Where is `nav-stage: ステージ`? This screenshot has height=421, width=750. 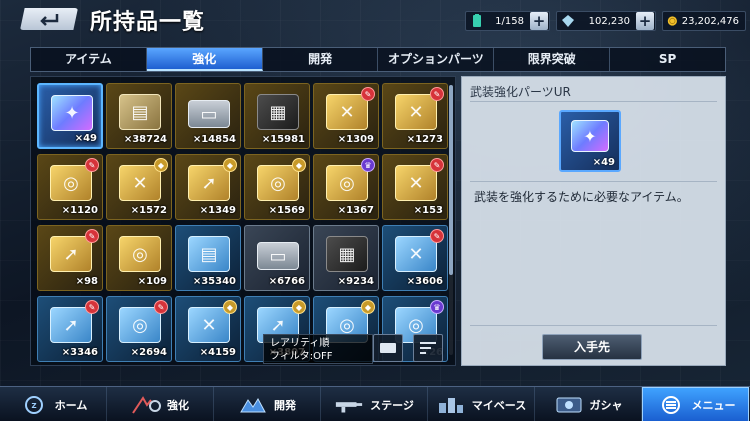
nav-stage: ステージ is located at coordinates (374, 404).